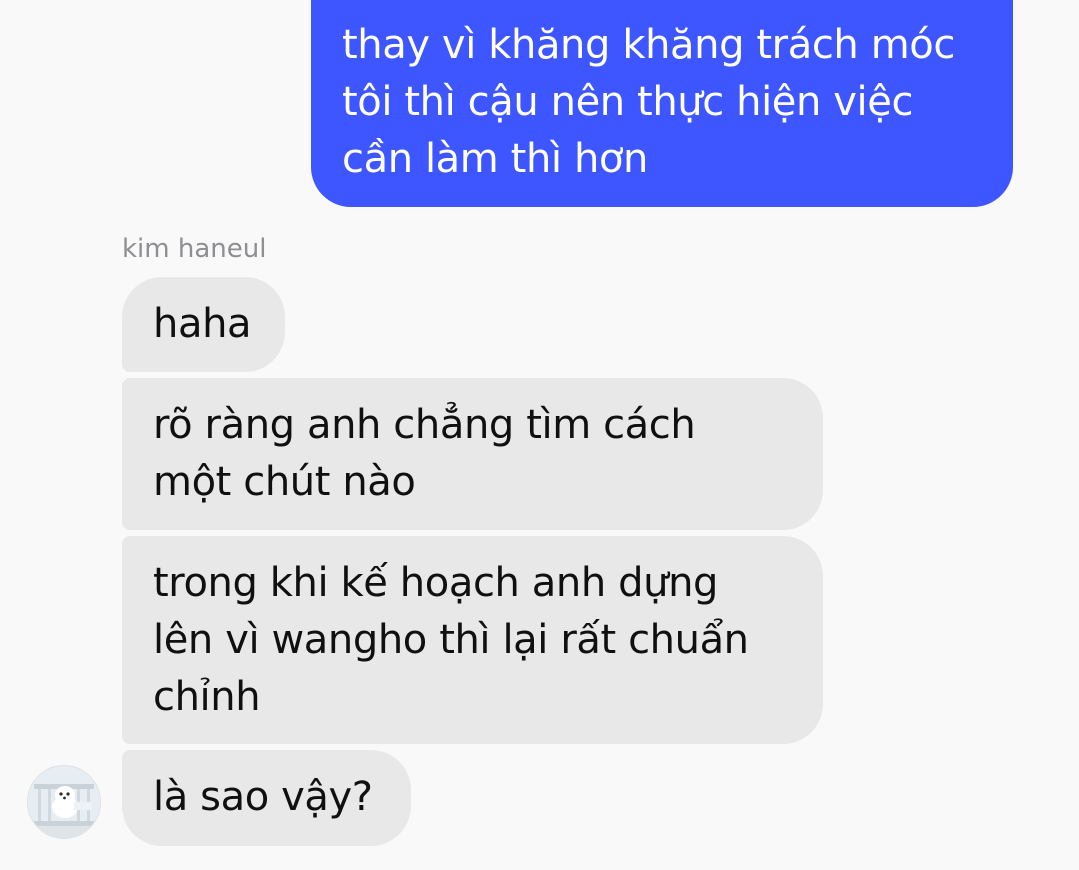 The width and height of the screenshot is (1079, 870). What do you see at coordinates (194, 249) in the screenshot?
I see `sender-name: kim haneul` at bounding box center [194, 249].